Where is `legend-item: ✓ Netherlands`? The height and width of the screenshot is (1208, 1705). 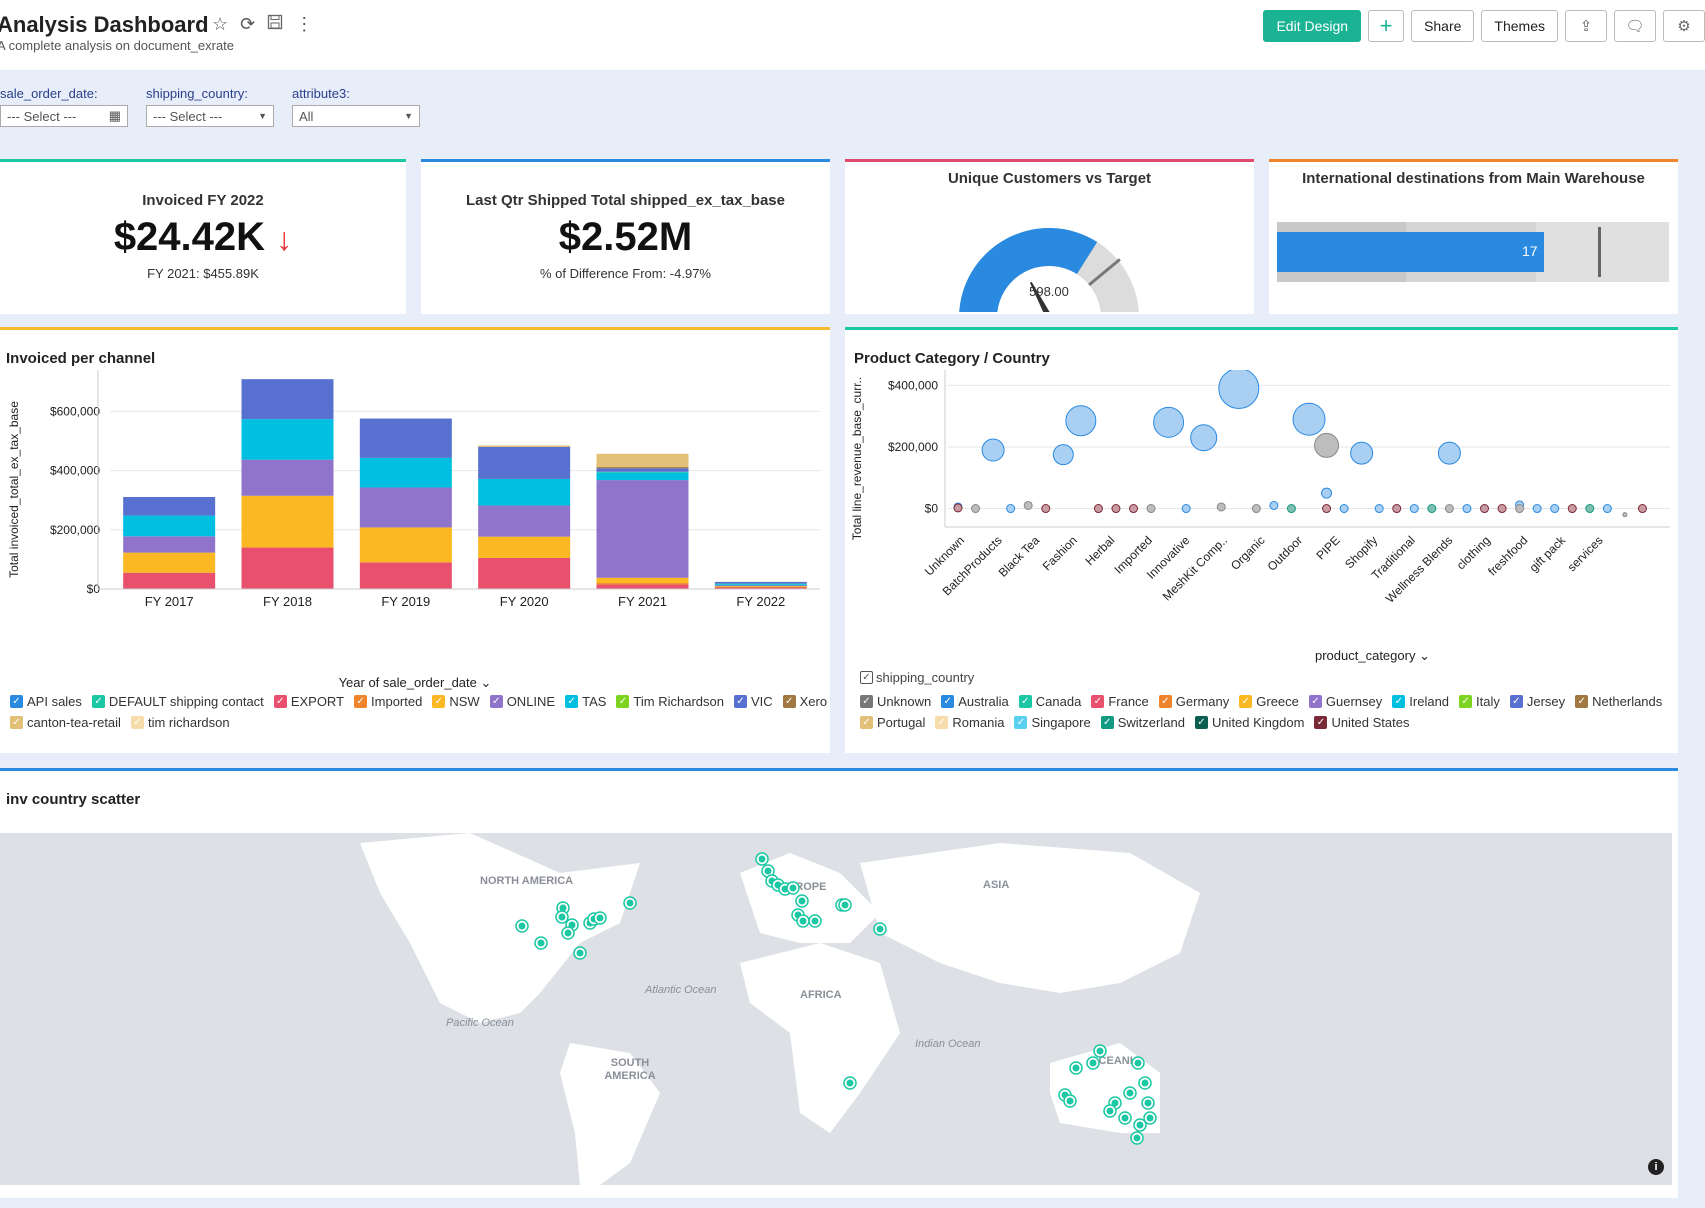
legend-item: ✓ Netherlands is located at coordinates (1618, 701).